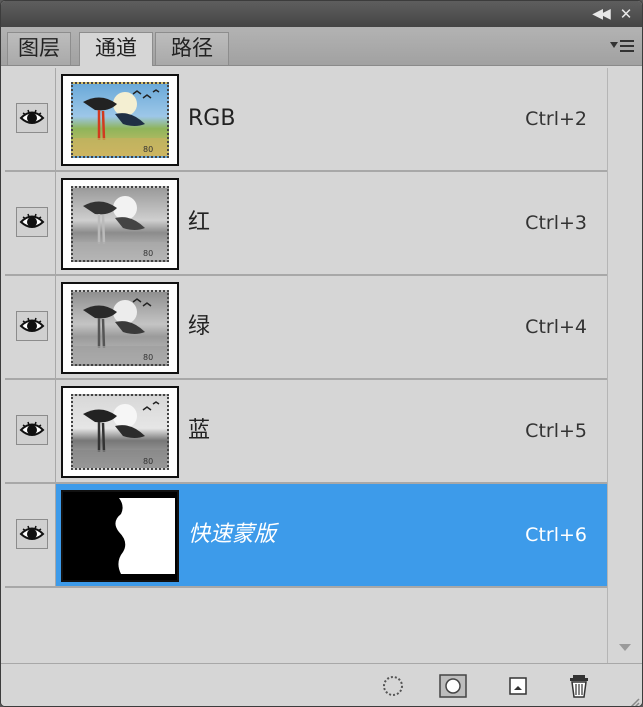 The height and width of the screenshot is (707, 643). Describe the element at coordinates (120, 536) in the screenshot. I see `channel-thumbnail-quick-mask` at that location.